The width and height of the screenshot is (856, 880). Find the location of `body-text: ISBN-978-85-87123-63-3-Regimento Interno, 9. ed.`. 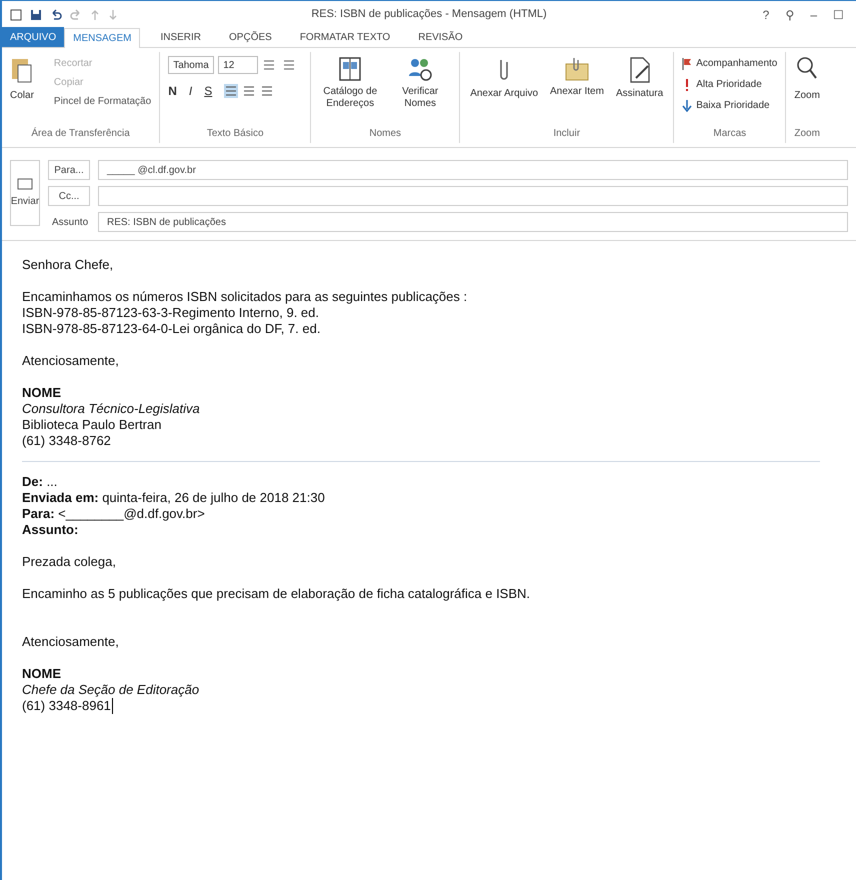

body-text: ISBN-978-85-87123-63-3-Regimento Interno, 9. ed. is located at coordinates (171, 313).